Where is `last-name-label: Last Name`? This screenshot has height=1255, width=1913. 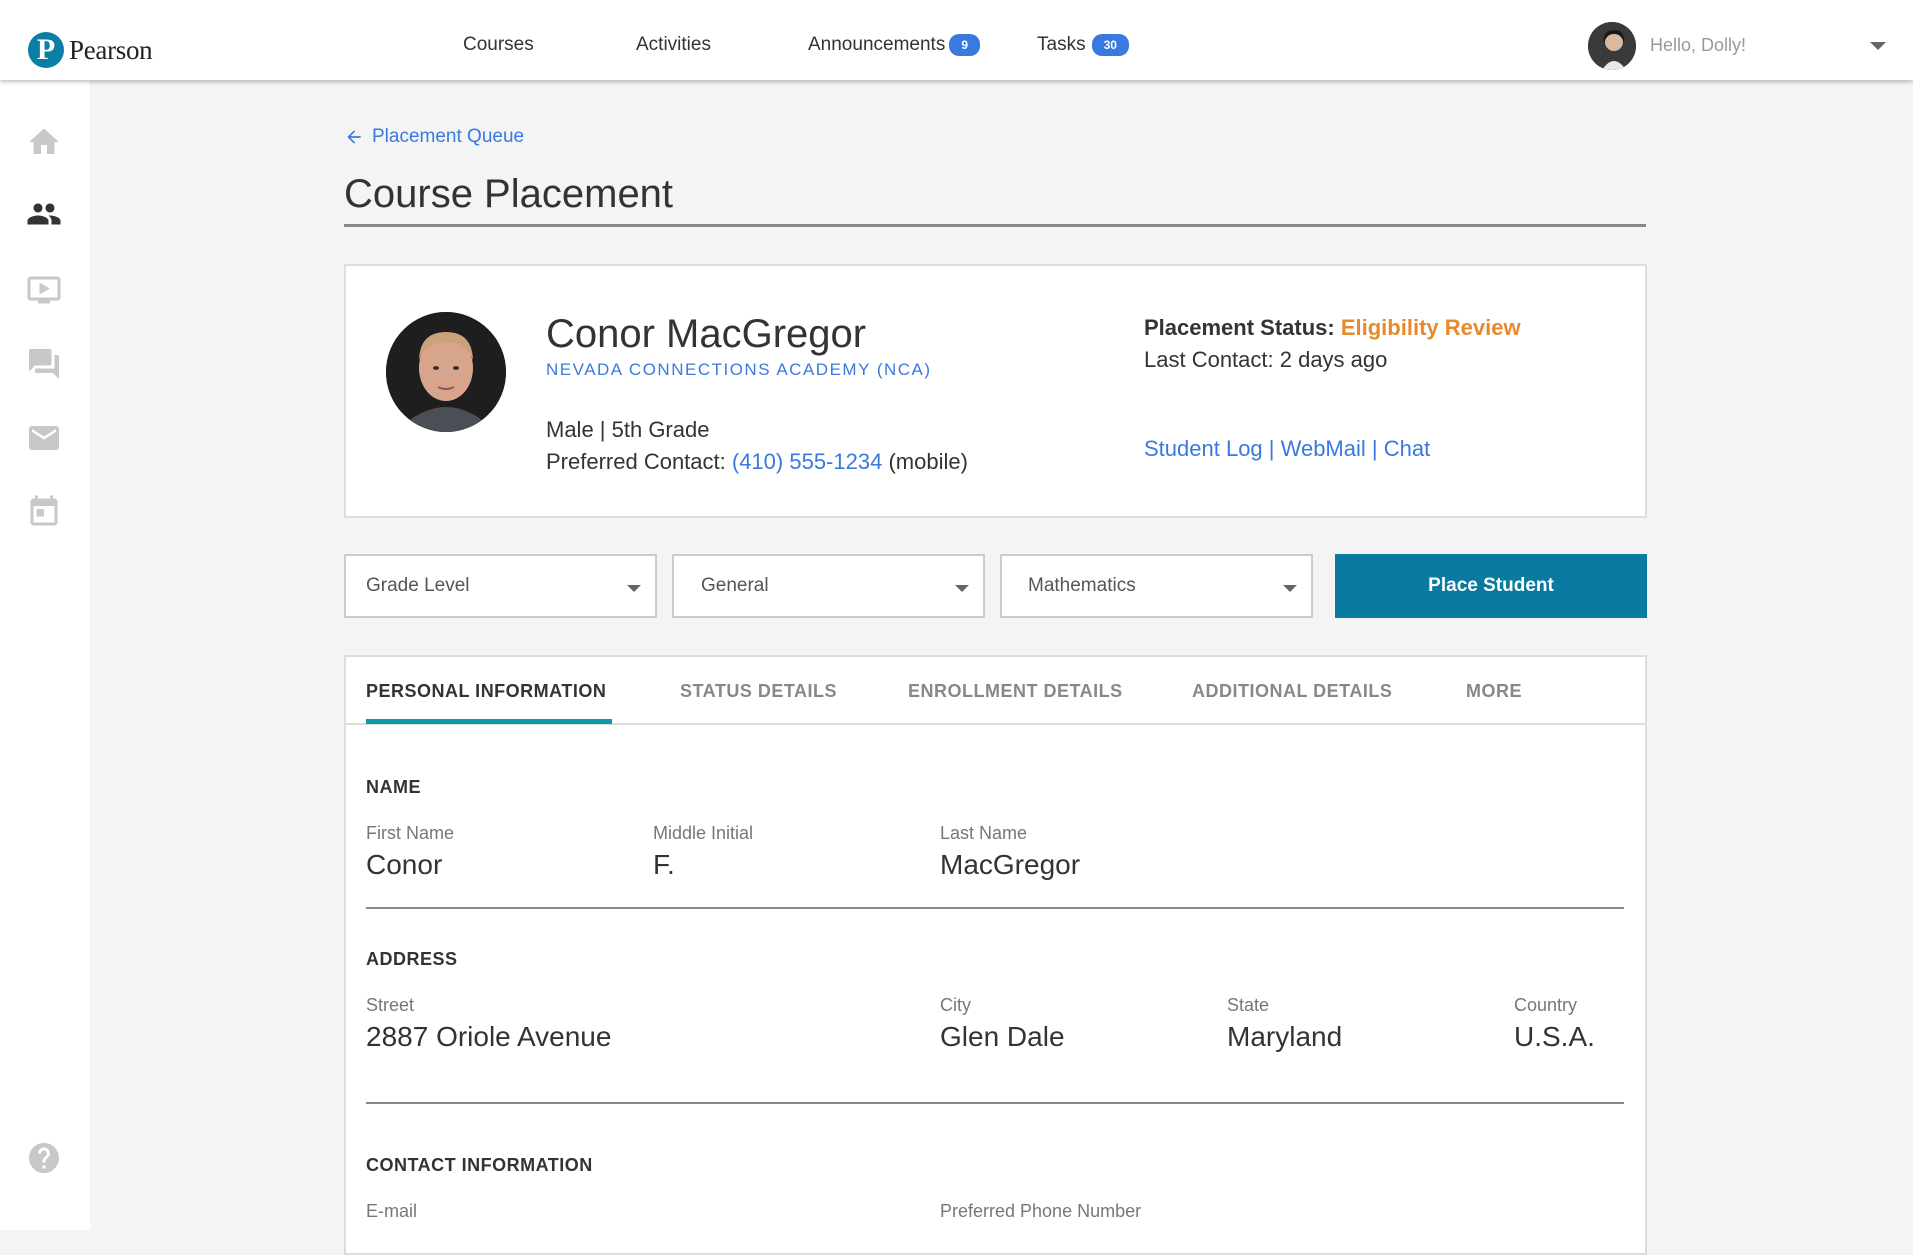 last-name-label: Last Name is located at coordinates (984, 833).